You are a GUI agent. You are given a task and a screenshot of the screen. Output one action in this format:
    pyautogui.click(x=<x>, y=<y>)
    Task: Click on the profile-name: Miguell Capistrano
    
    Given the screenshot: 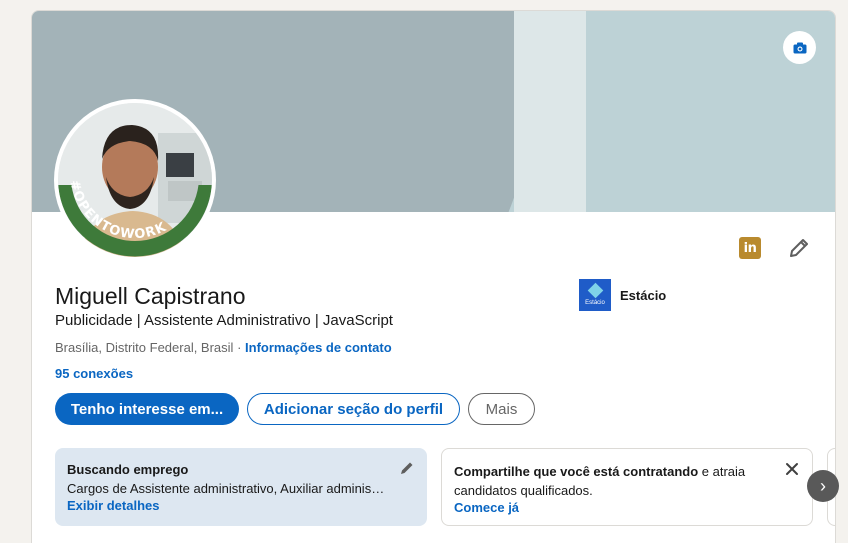 What is the action you would take?
    pyautogui.click(x=150, y=296)
    